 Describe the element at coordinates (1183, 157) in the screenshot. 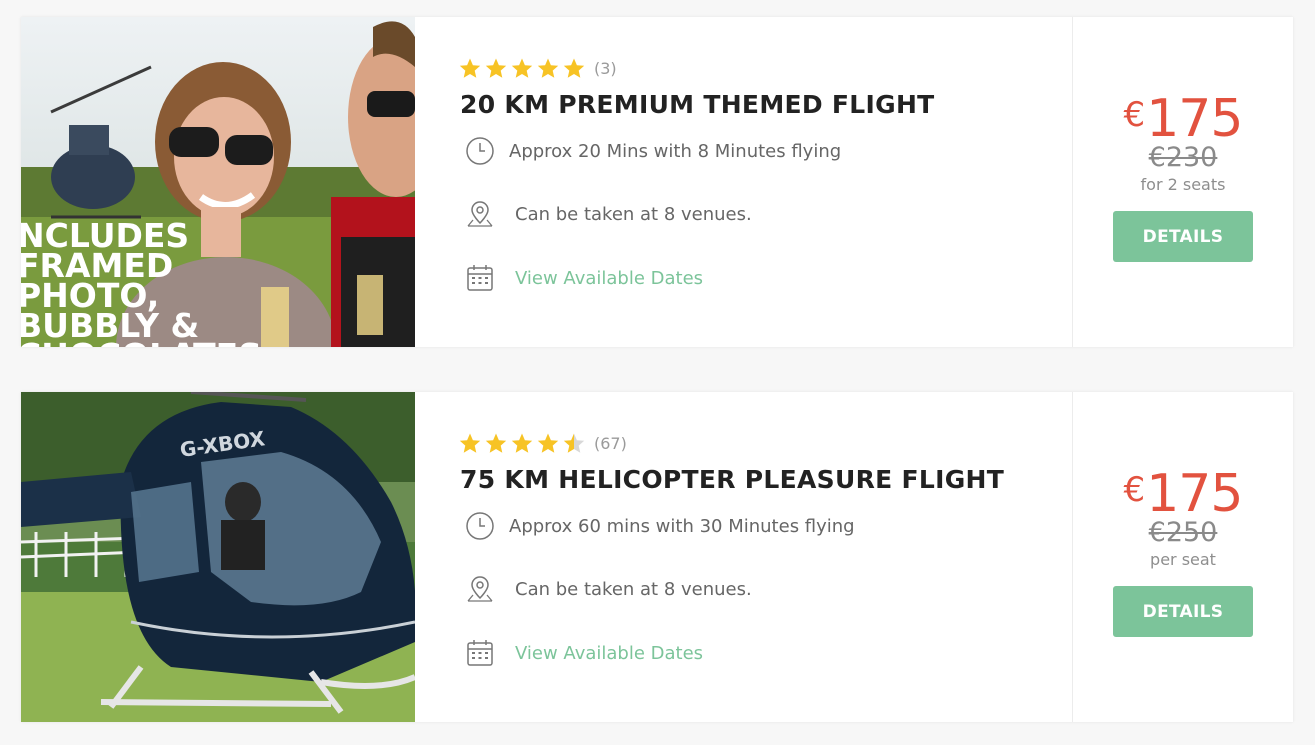

I see `original-price: €230` at that location.